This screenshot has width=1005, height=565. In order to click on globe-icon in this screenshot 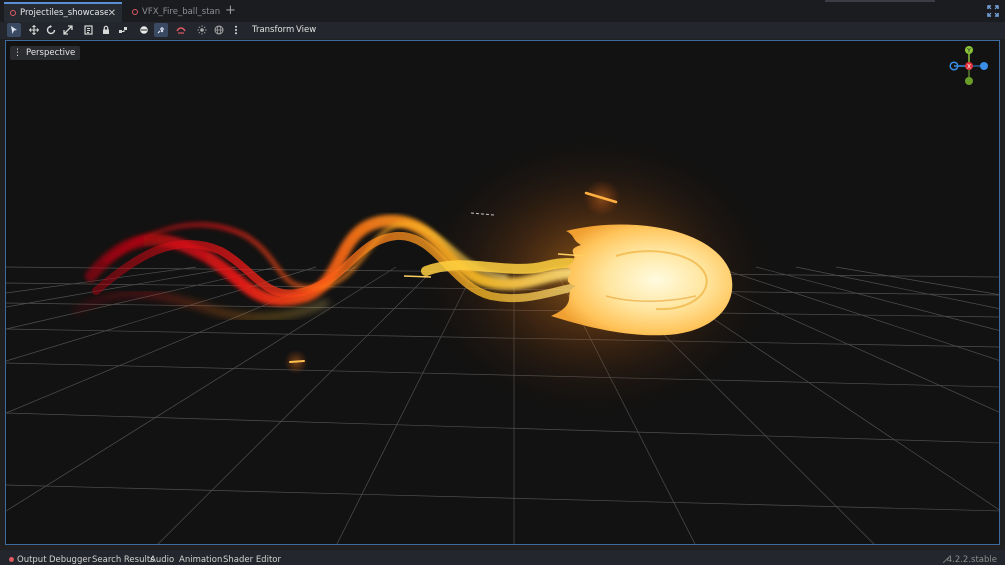, I will do `click(219, 30)`.